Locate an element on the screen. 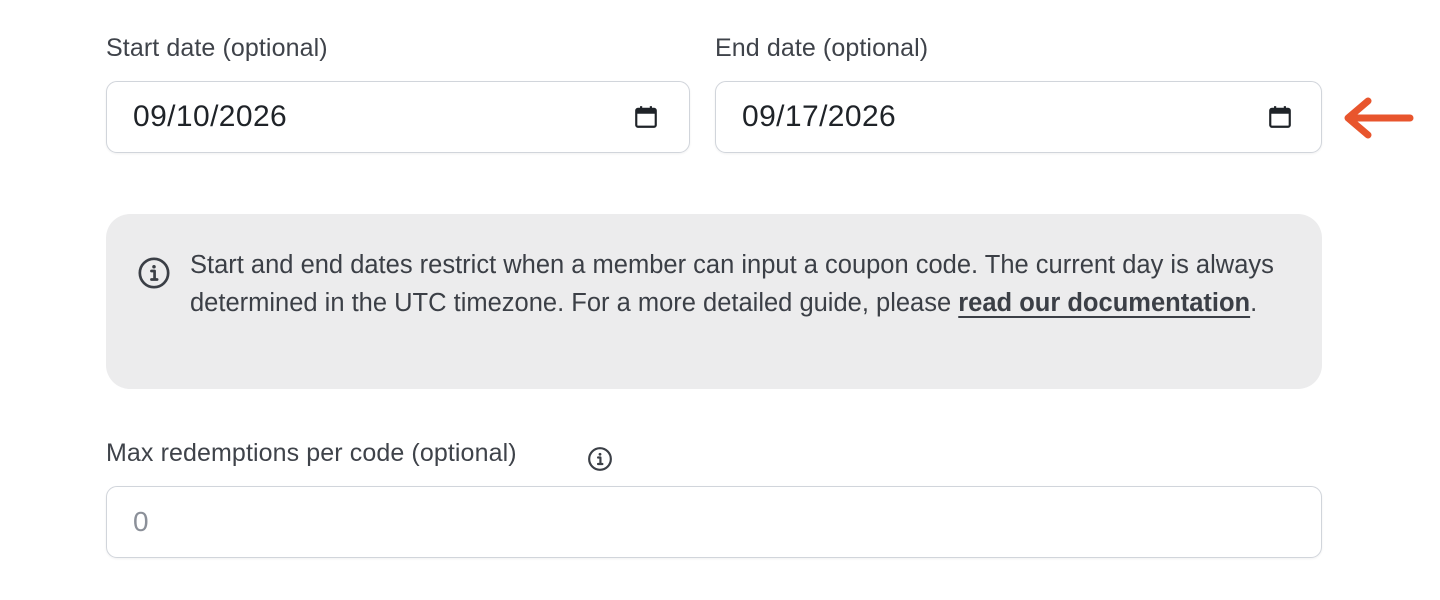 The height and width of the screenshot is (600, 1440). max-redemptions-placeholder: 0 is located at coordinates (714, 522).